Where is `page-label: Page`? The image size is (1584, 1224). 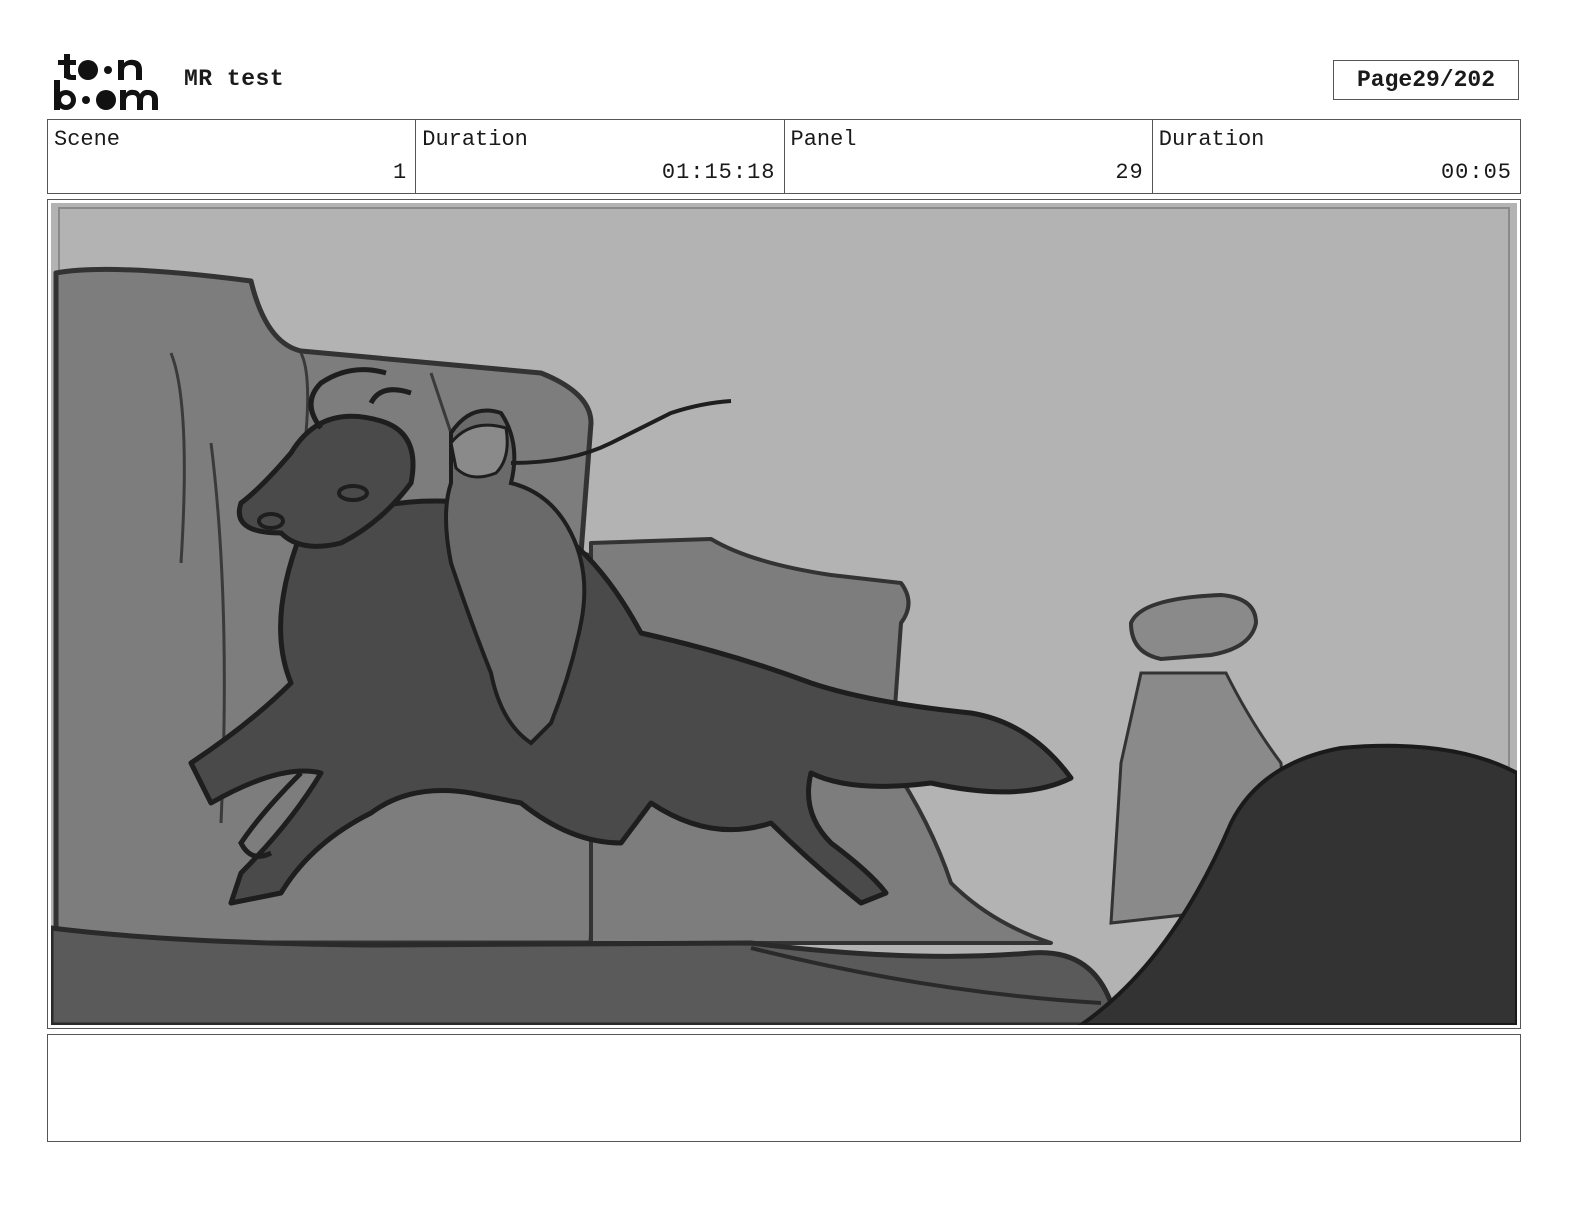
page-label: Page is located at coordinates (1384, 80).